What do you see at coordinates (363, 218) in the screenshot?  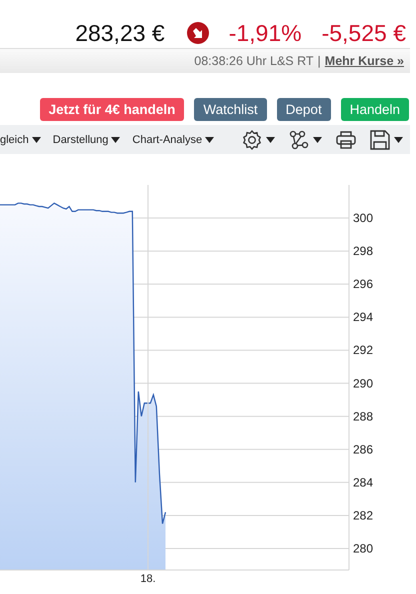 I see `y-tick-label: 300` at bounding box center [363, 218].